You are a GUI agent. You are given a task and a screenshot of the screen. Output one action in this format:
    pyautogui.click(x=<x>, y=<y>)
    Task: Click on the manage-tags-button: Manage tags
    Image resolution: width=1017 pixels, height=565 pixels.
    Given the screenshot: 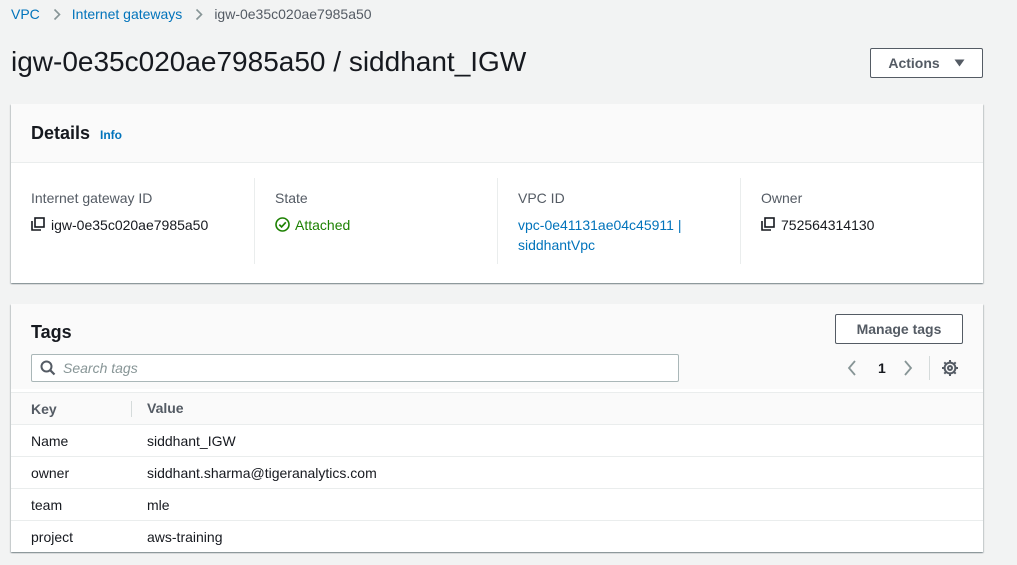 What is the action you would take?
    pyautogui.click(x=899, y=329)
    